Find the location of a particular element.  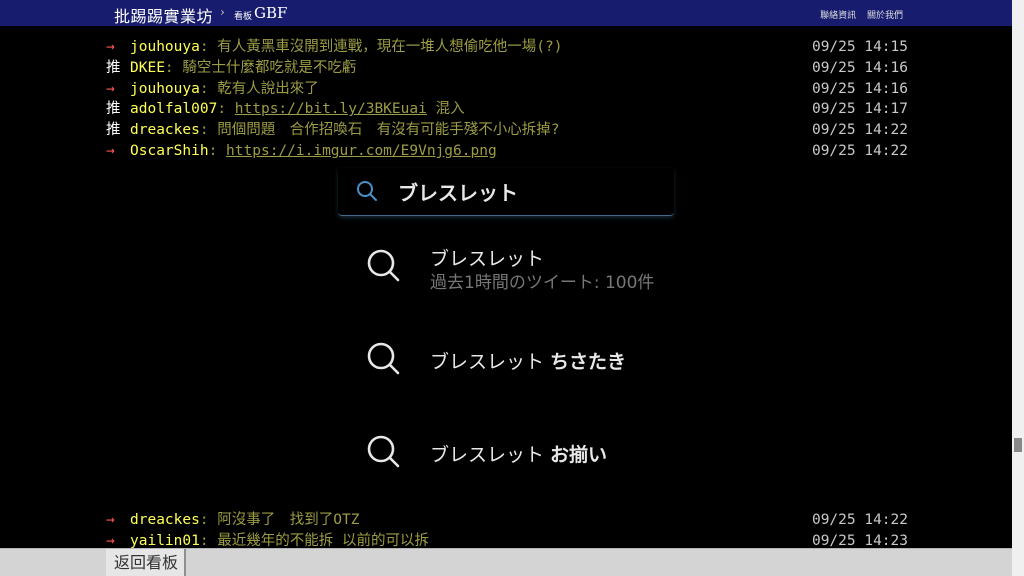

push-content: : 阿沒事了 找到了OTZ is located at coordinates (280, 520).